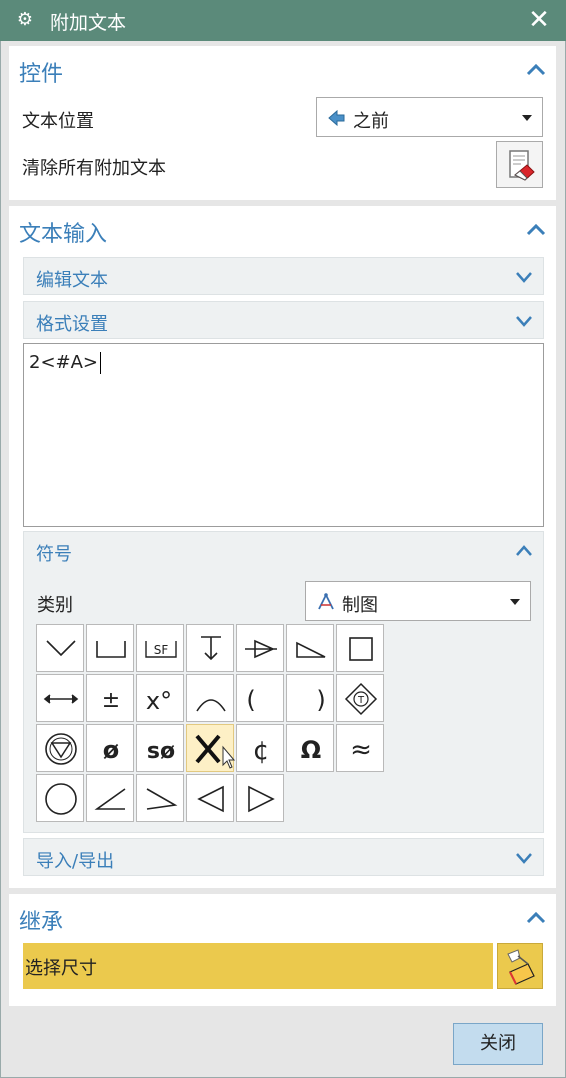 The image size is (566, 1078). I want to click on svg-text: T, so click(361, 700).